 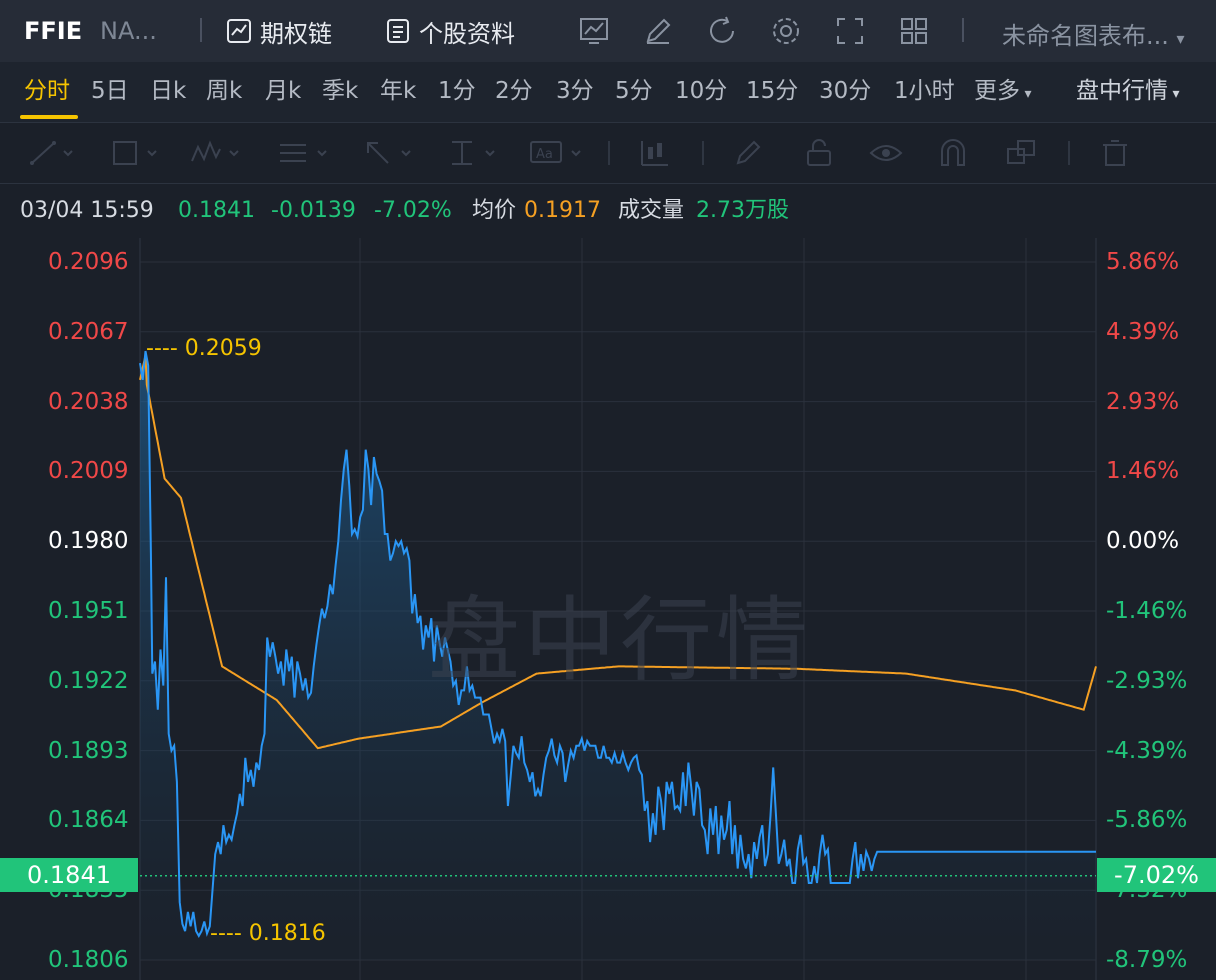 What do you see at coordinates (217, 153) in the screenshot?
I see `wave-tool-icon` at bounding box center [217, 153].